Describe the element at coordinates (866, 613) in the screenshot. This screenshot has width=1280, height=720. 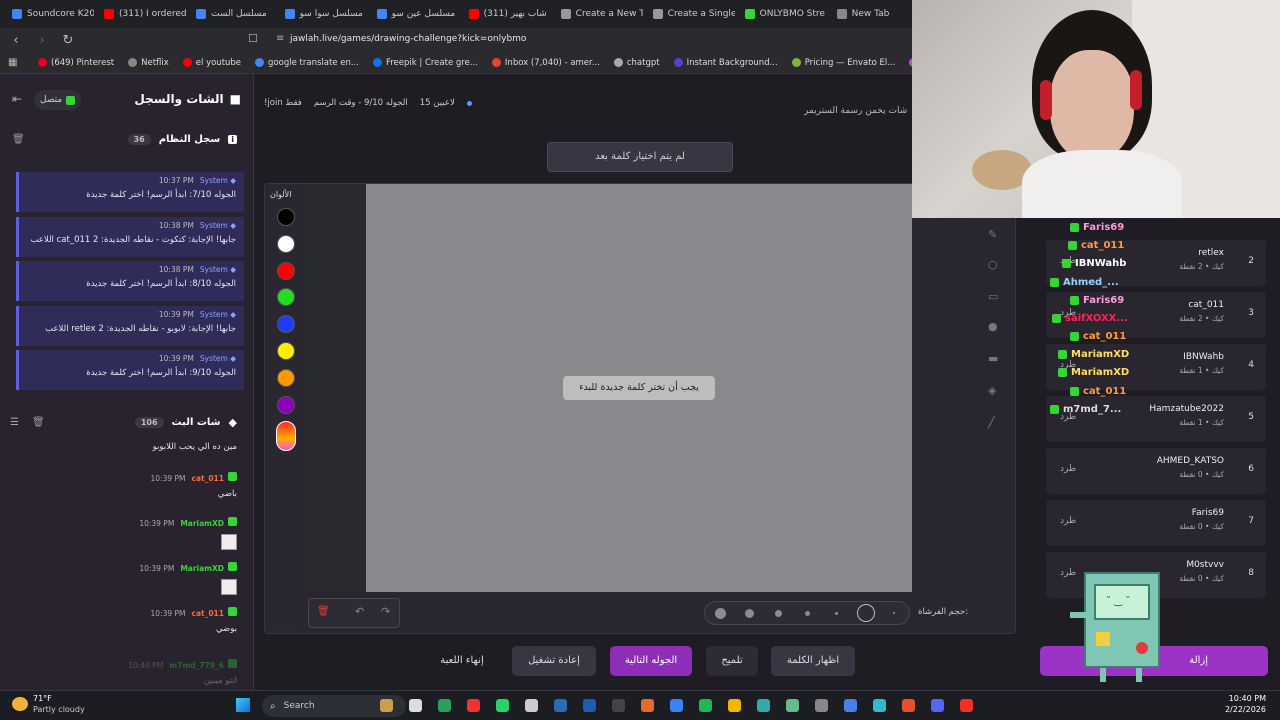
I see `brush-size-selected` at that location.